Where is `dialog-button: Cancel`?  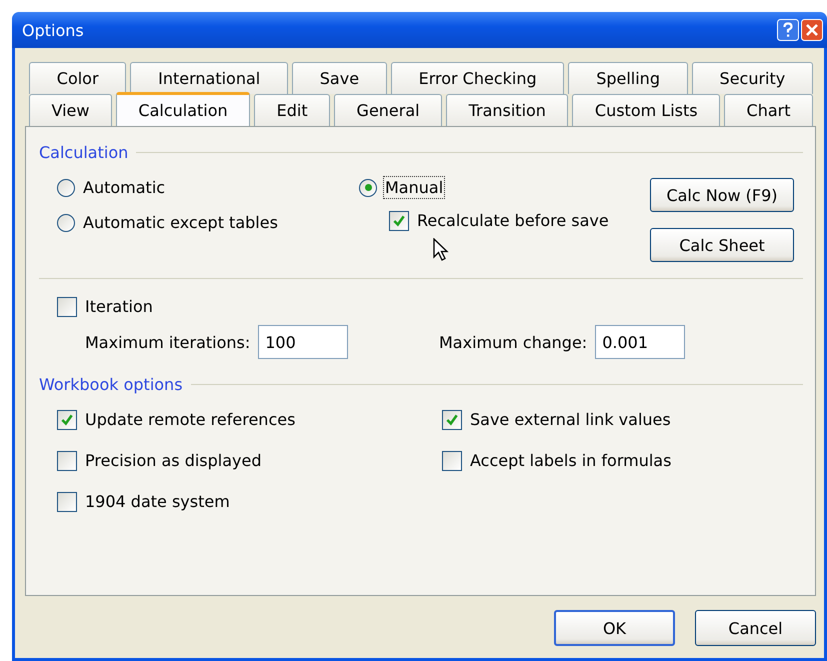
dialog-button: Cancel is located at coordinates (755, 628).